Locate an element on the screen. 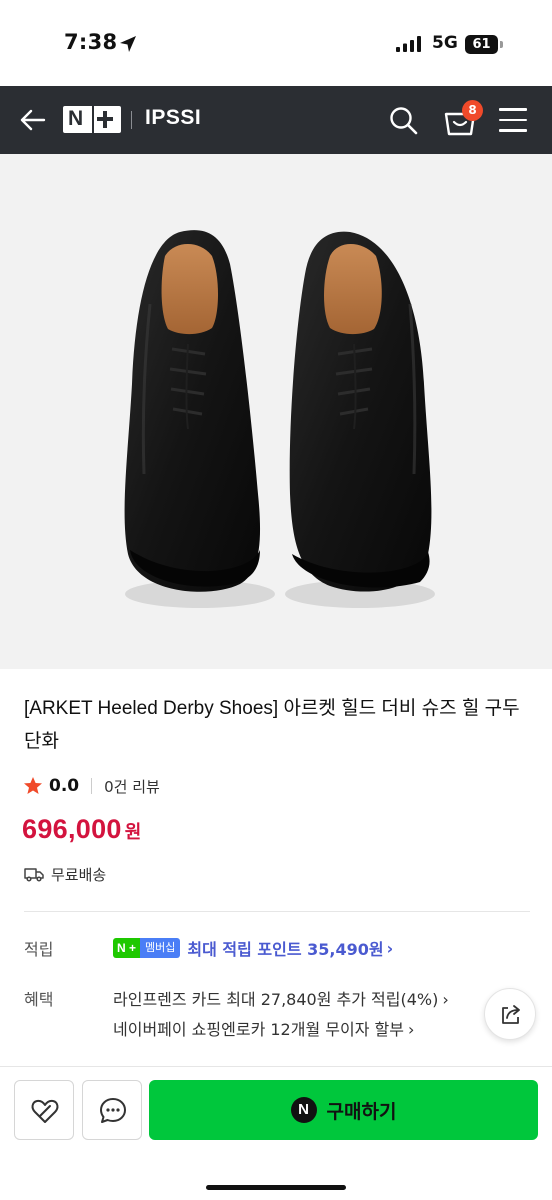 The height and width of the screenshot is (1200, 552). naver-pay-icon: N is located at coordinates (303, 1110).